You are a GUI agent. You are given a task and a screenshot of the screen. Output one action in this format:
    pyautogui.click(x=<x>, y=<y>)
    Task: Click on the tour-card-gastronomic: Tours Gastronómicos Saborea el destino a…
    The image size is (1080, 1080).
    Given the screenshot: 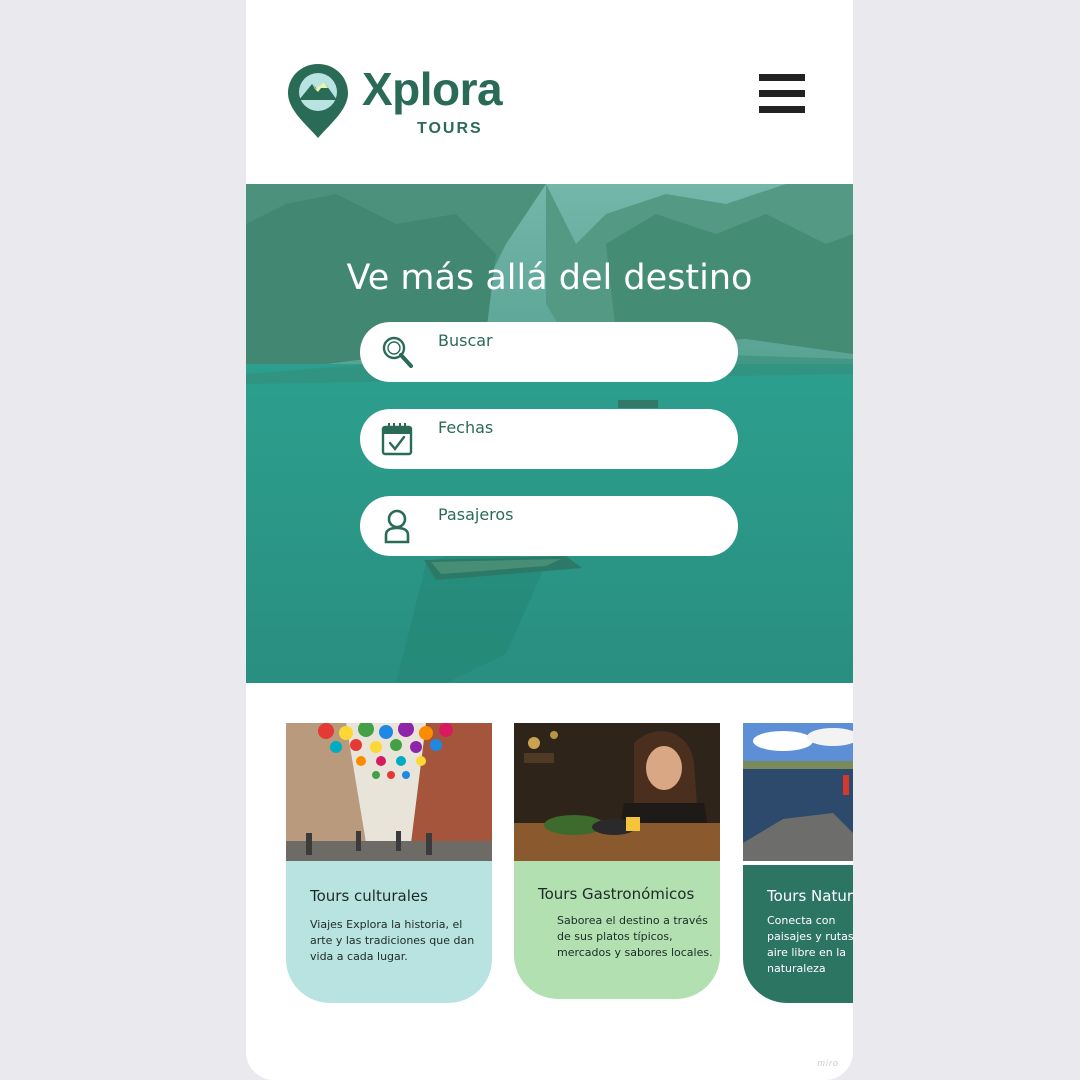 What is the action you would take?
    pyautogui.click(x=617, y=861)
    